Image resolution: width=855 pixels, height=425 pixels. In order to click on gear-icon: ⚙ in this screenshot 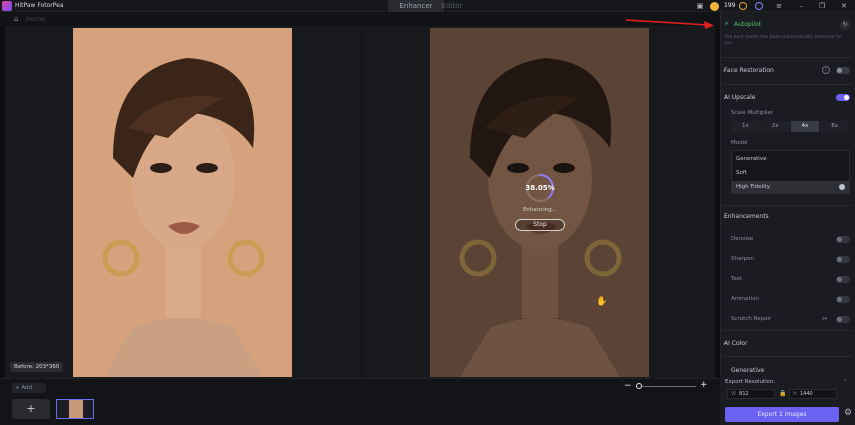, I will do `click(848, 413)`.